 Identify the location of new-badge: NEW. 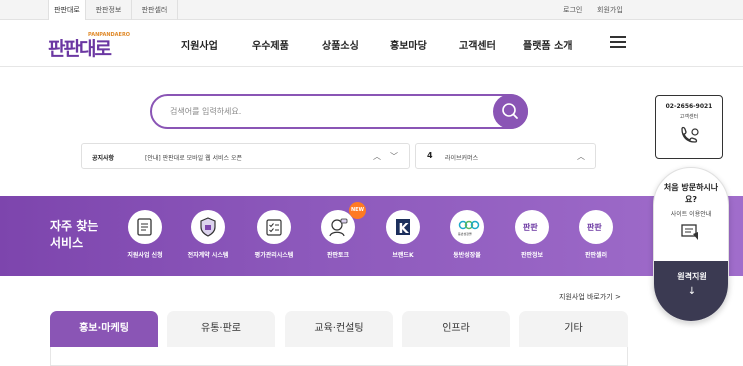
(357, 210).